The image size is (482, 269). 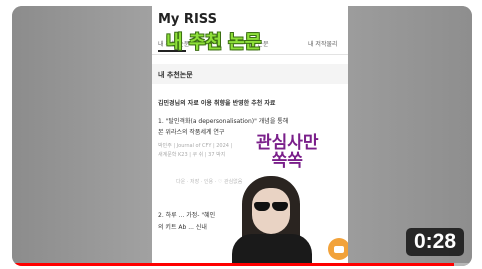 What do you see at coordinates (272, 221) in the screenshot?
I see `presenter` at bounding box center [272, 221].